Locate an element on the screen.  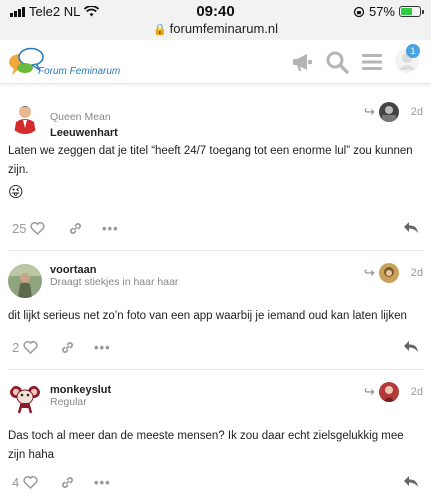
rotation-lock-icon is located at coordinates (359, 11).